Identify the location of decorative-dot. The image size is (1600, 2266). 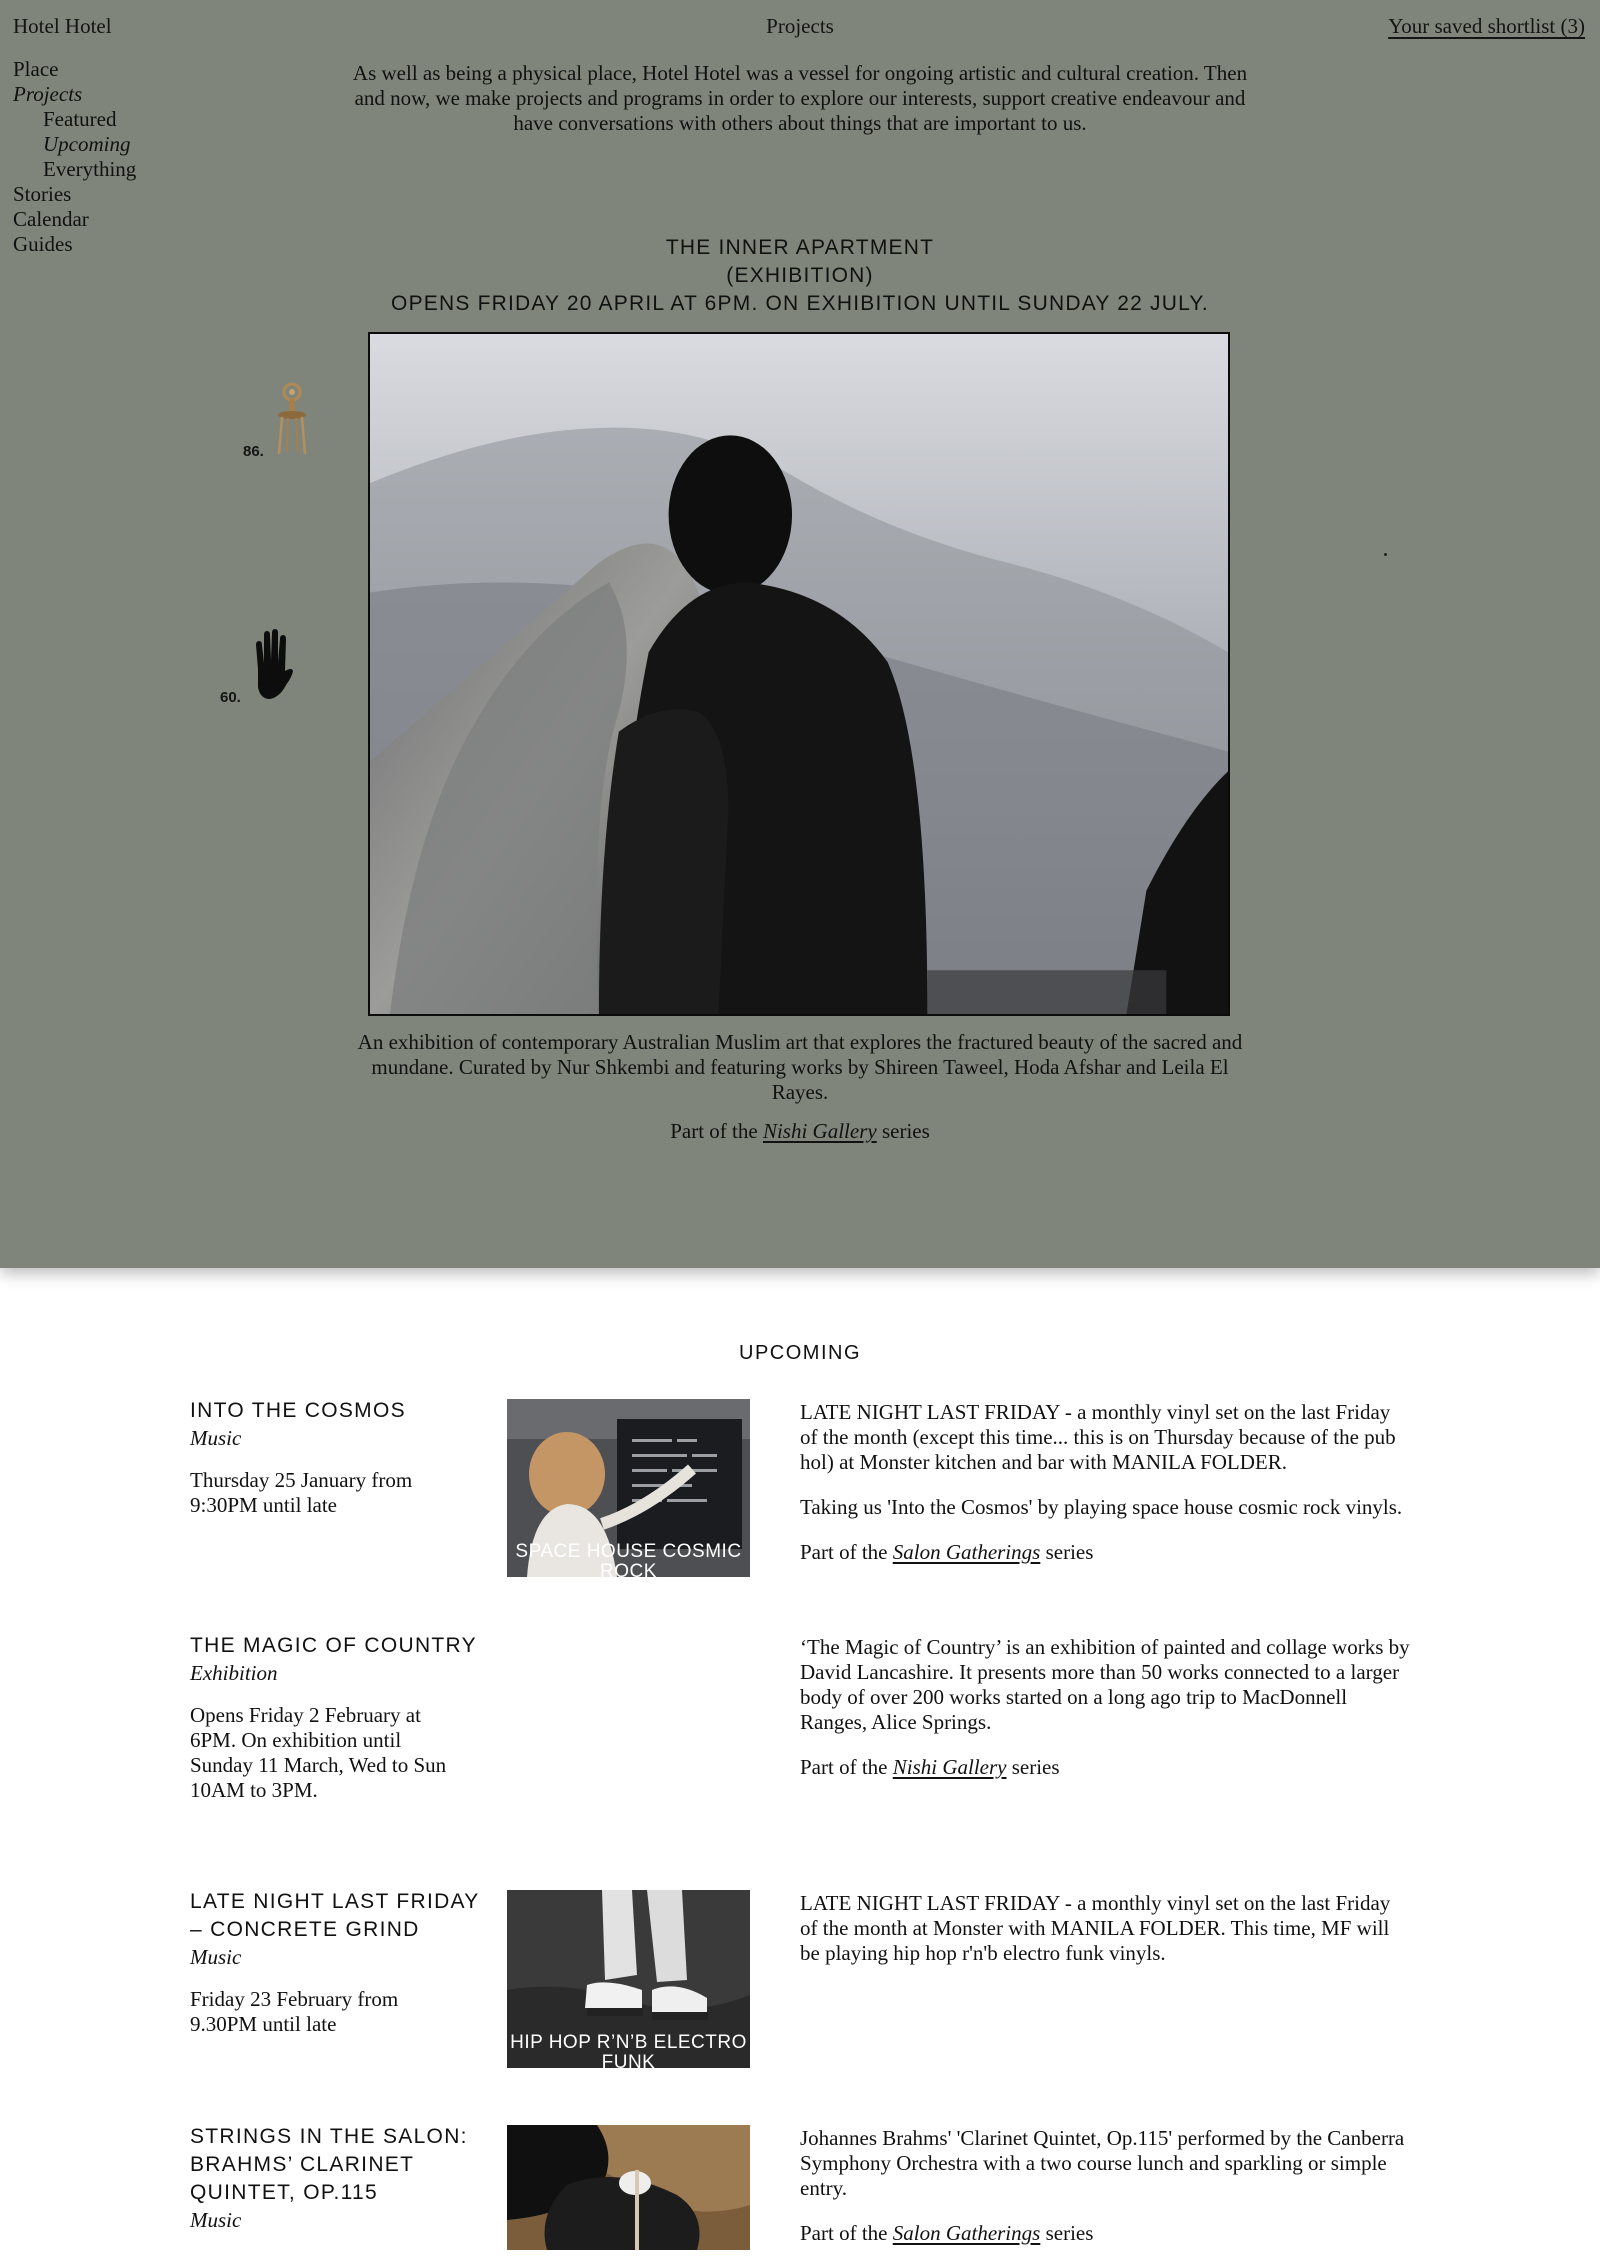
(1385, 554).